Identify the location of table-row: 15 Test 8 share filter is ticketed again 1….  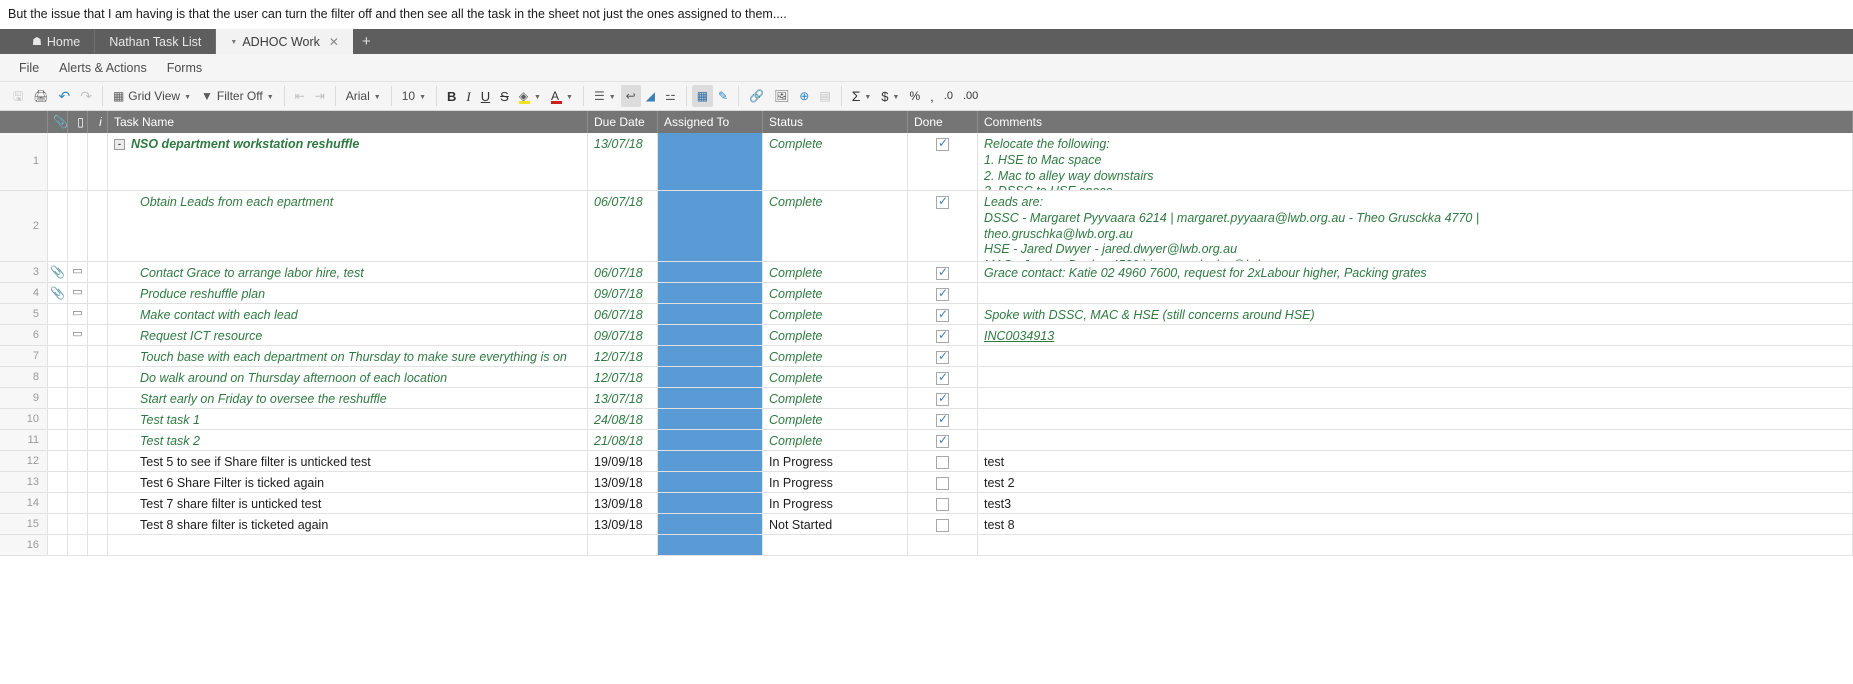
(926, 525).